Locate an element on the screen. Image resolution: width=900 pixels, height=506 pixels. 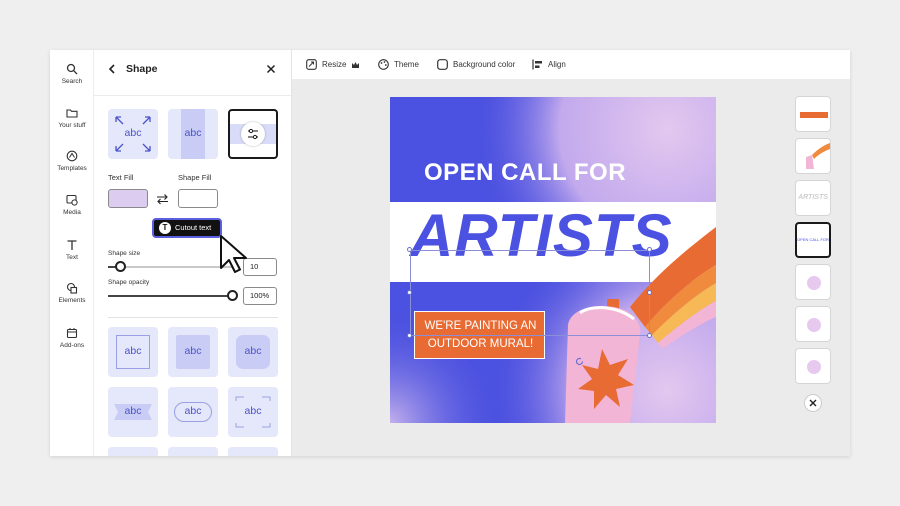
nav-your-stuff-label: Your stuff is located at coordinates (72, 125).